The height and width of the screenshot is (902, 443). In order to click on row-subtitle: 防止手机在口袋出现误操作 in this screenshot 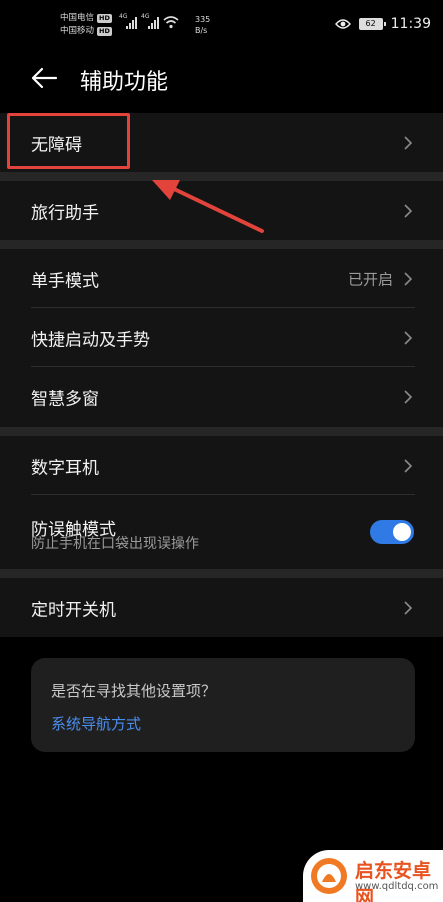, I will do `click(115, 544)`.